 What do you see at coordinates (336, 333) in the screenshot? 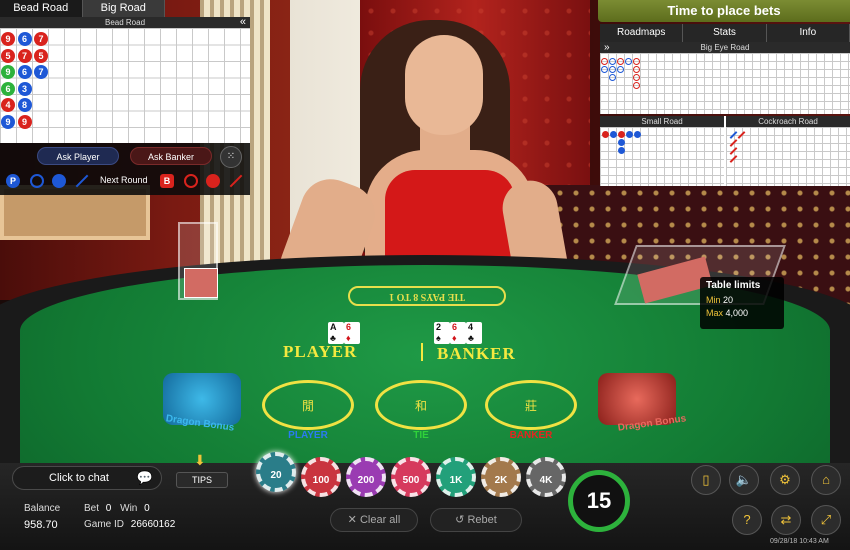
I see `playing-card: A ♣` at bounding box center [336, 333].